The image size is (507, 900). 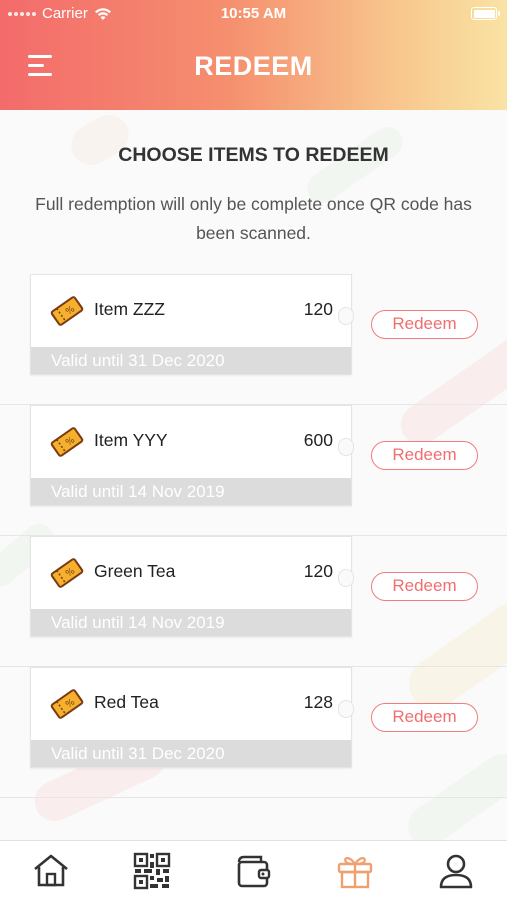 I want to click on tab-bar, so click(x=253, y=870).